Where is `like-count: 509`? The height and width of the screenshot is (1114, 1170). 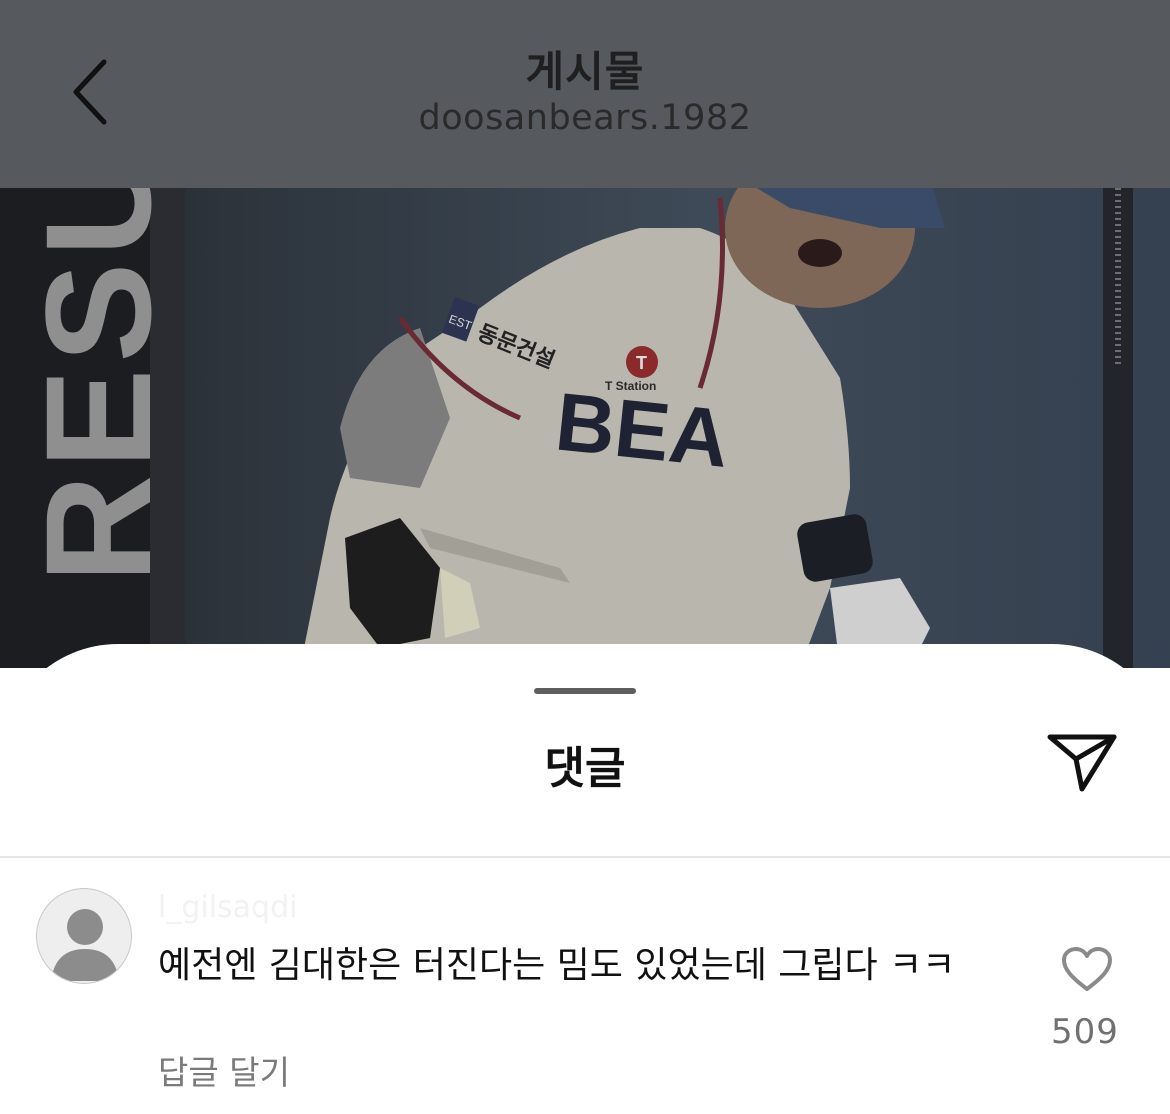
like-count: 509 is located at coordinates (1085, 1032).